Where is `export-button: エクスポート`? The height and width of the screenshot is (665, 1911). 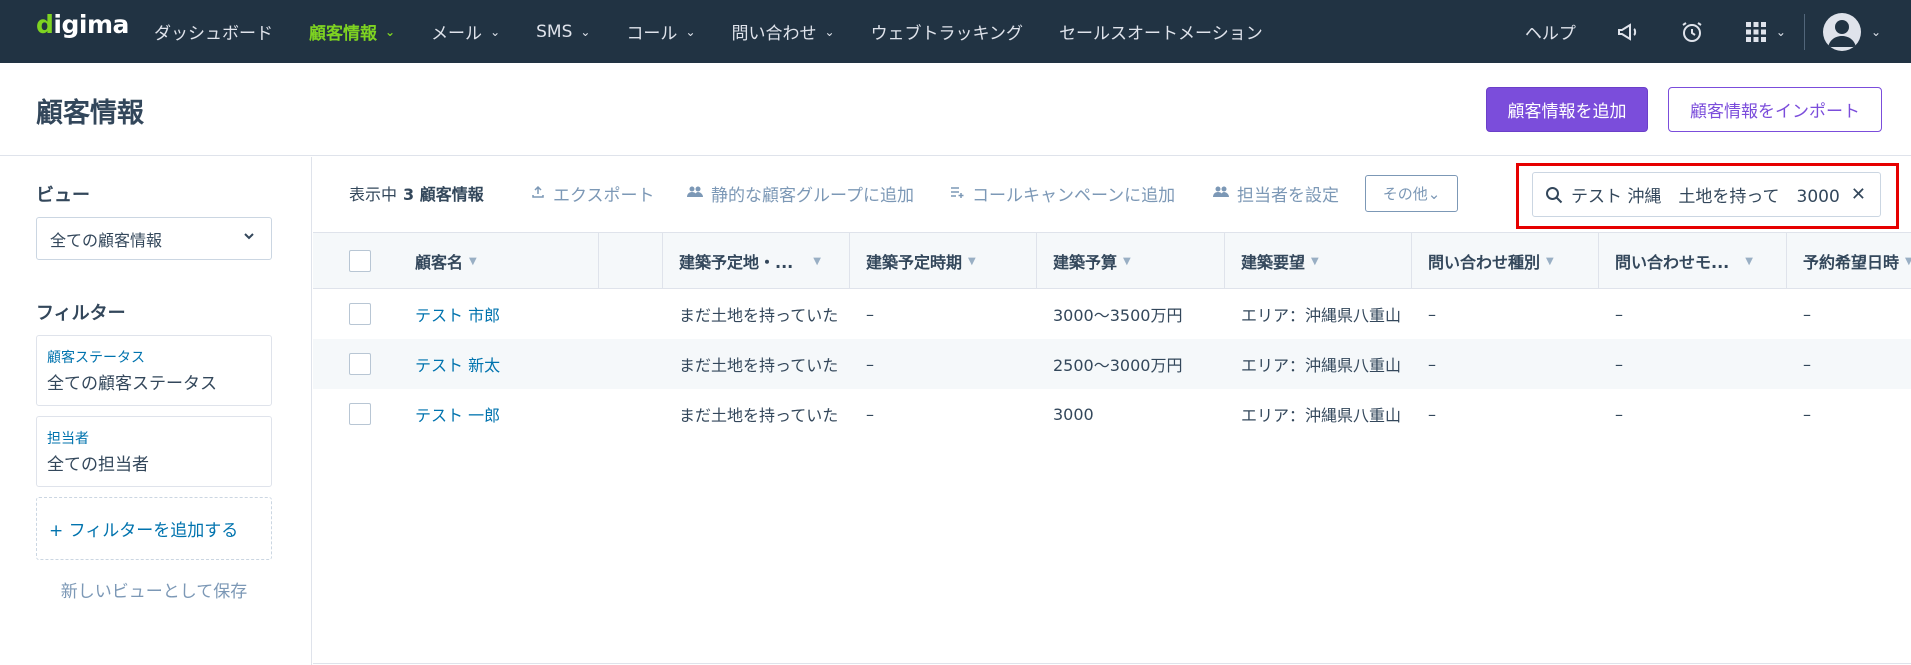
export-button: エクスポート is located at coordinates (593, 193).